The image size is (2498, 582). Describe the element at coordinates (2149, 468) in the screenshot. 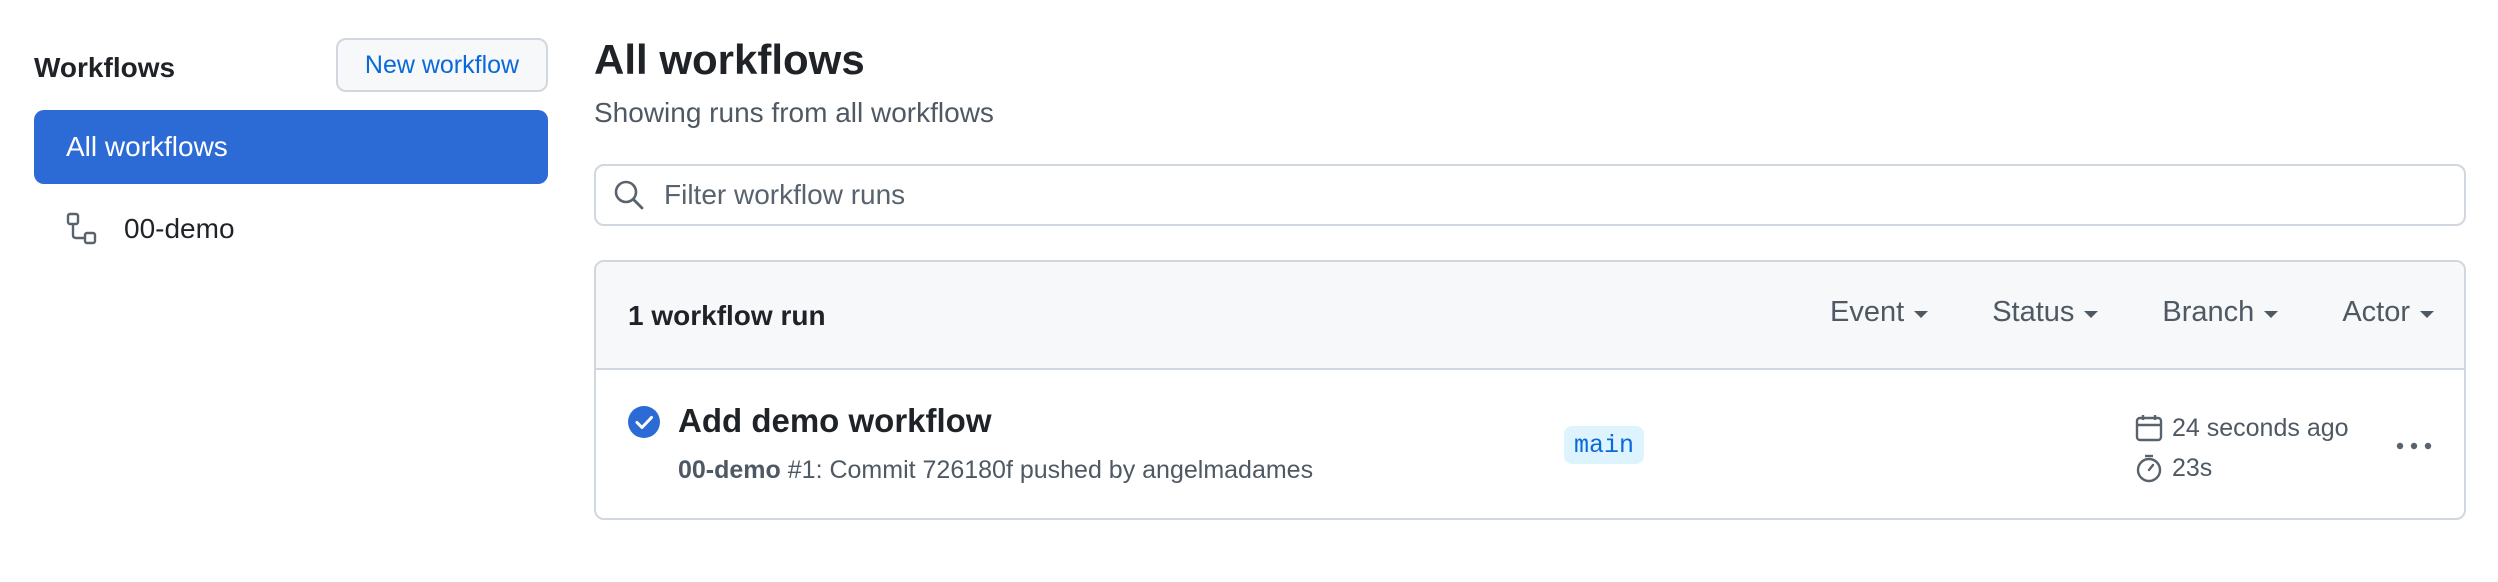

I see `stopwatch-icon` at that location.